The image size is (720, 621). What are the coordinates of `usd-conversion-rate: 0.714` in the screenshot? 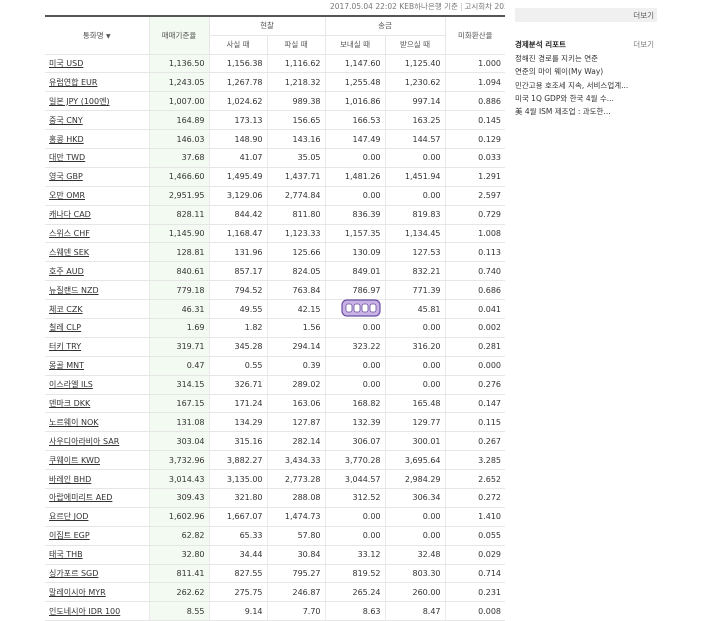 It's located at (474, 574).